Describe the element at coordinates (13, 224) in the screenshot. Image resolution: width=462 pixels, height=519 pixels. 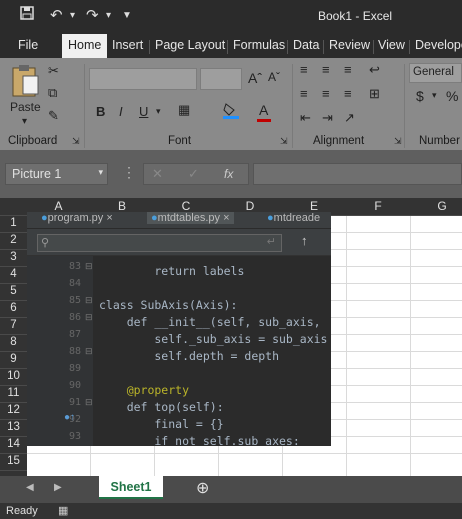
I see `row-header: 1` at that location.